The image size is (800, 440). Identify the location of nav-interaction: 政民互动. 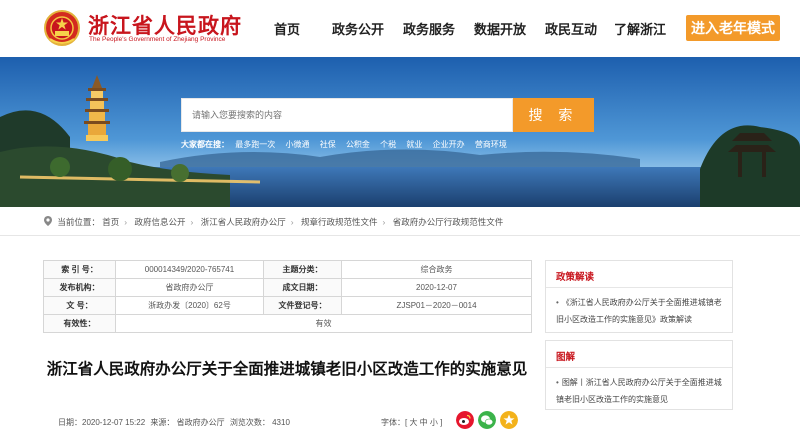
(571, 28).